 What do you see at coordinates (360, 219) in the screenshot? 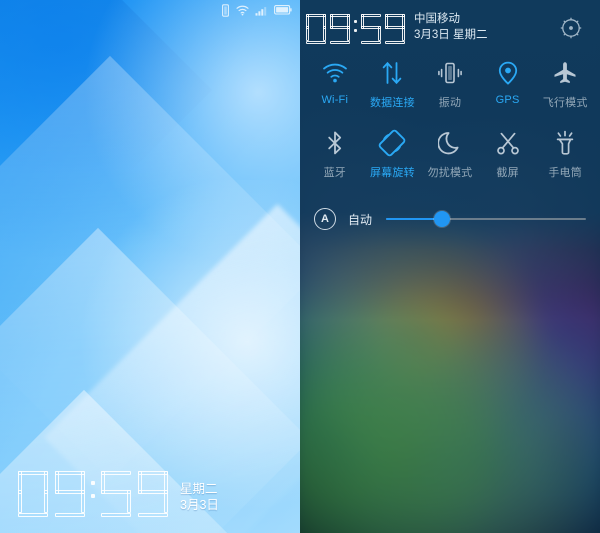
I see `auto-brightness-label: 自动` at bounding box center [360, 219].